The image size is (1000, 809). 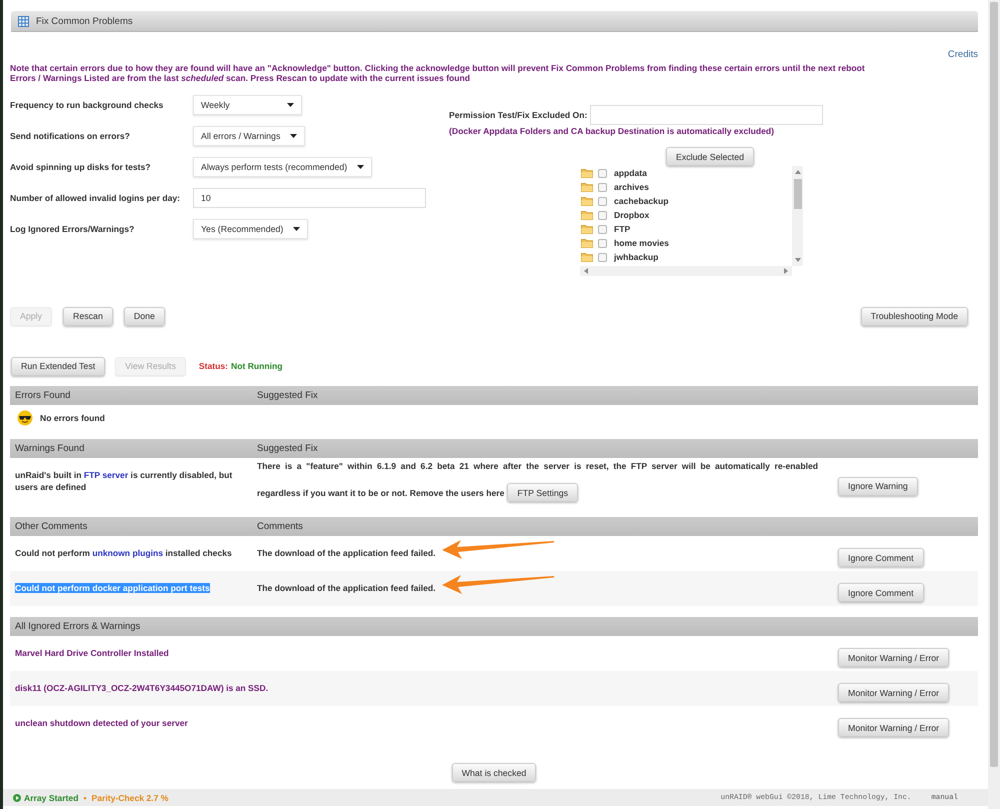 What do you see at coordinates (241, 78) in the screenshot?
I see `note-text: Errors / Warnings Listed are from the last scheduled scan. Press Rescan to update with the current issues found` at bounding box center [241, 78].